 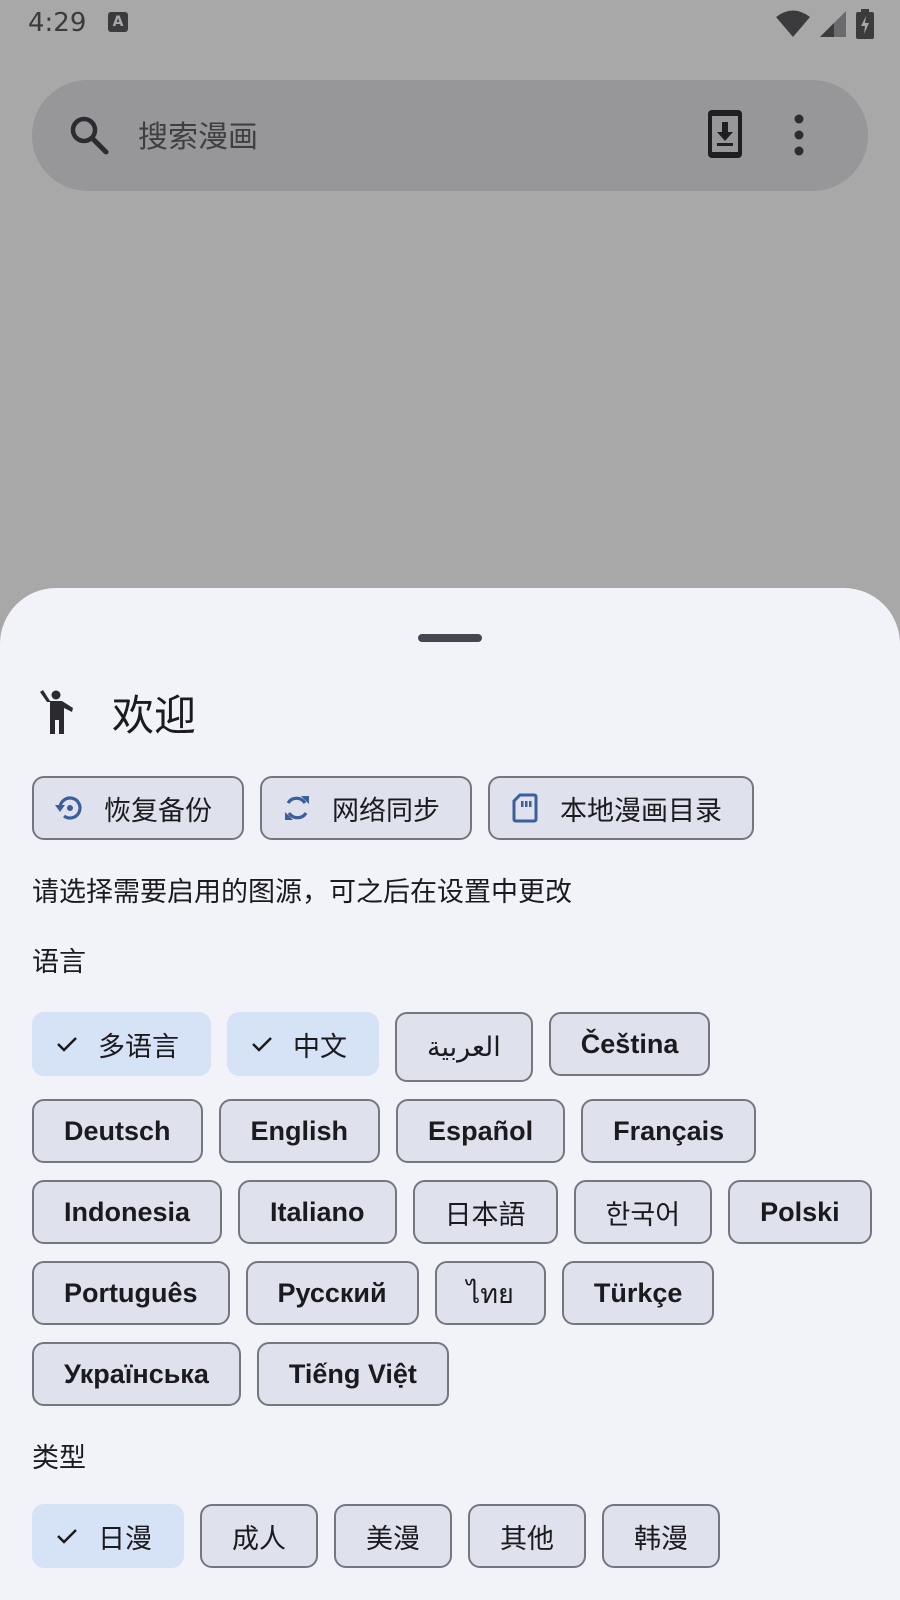 I want to click on language-chip: Polski, so click(x=800, y=1212).